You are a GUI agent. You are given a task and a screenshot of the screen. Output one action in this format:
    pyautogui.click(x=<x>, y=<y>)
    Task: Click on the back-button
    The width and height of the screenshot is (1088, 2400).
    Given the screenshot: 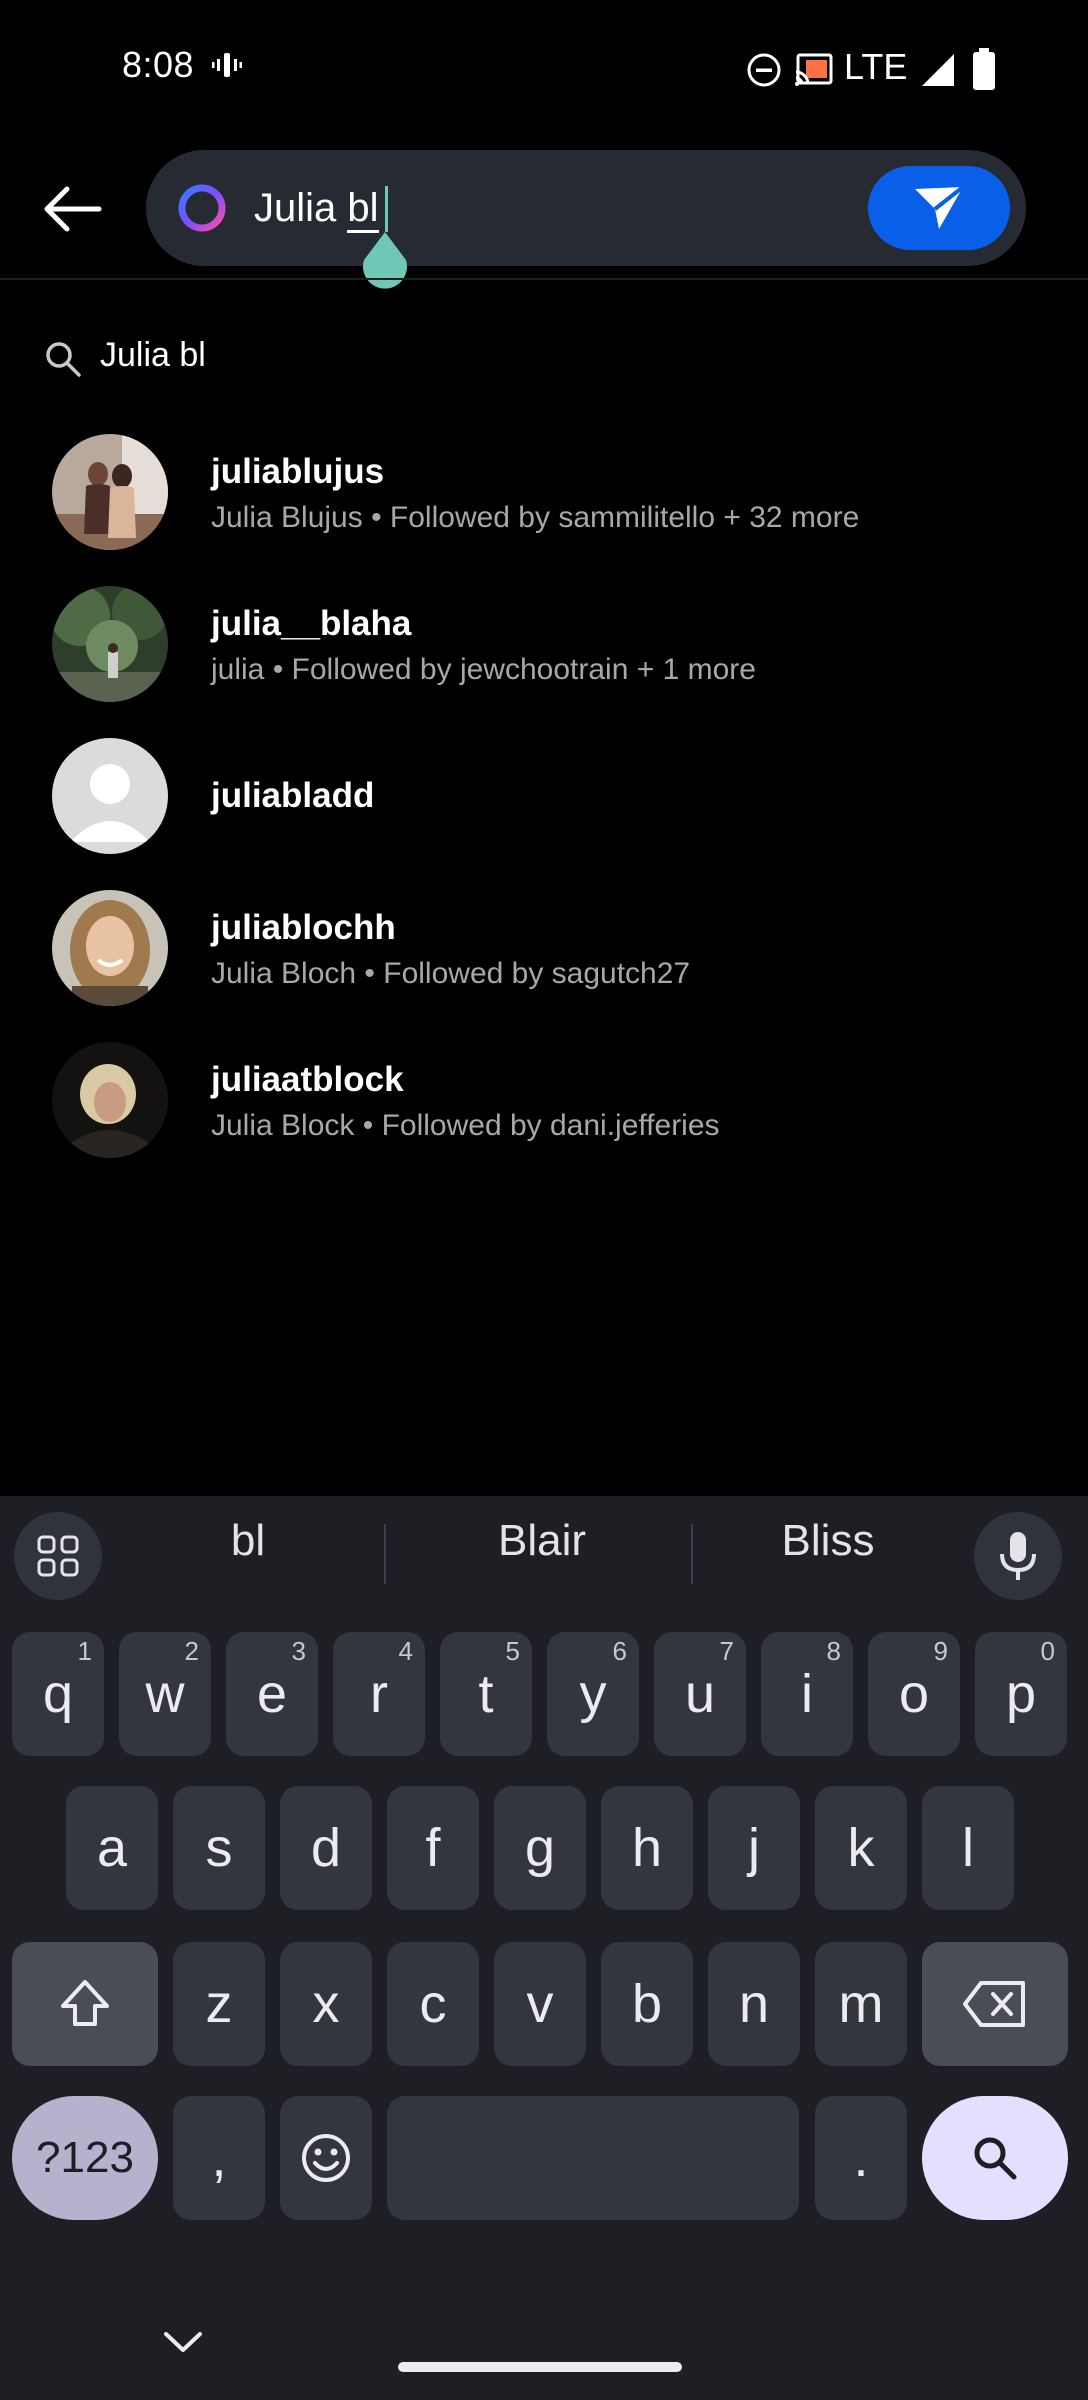 What is the action you would take?
    pyautogui.click(x=72, y=209)
    